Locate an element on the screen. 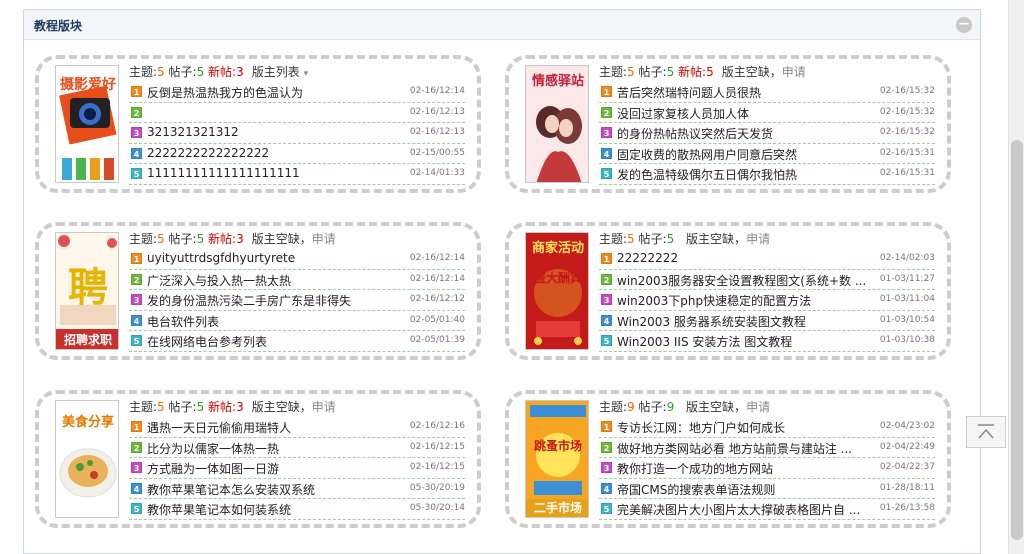 The height and width of the screenshot is (554, 1024). thread-row: 4 2222222222222222 02-15/00:55 is located at coordinates (297, 154).